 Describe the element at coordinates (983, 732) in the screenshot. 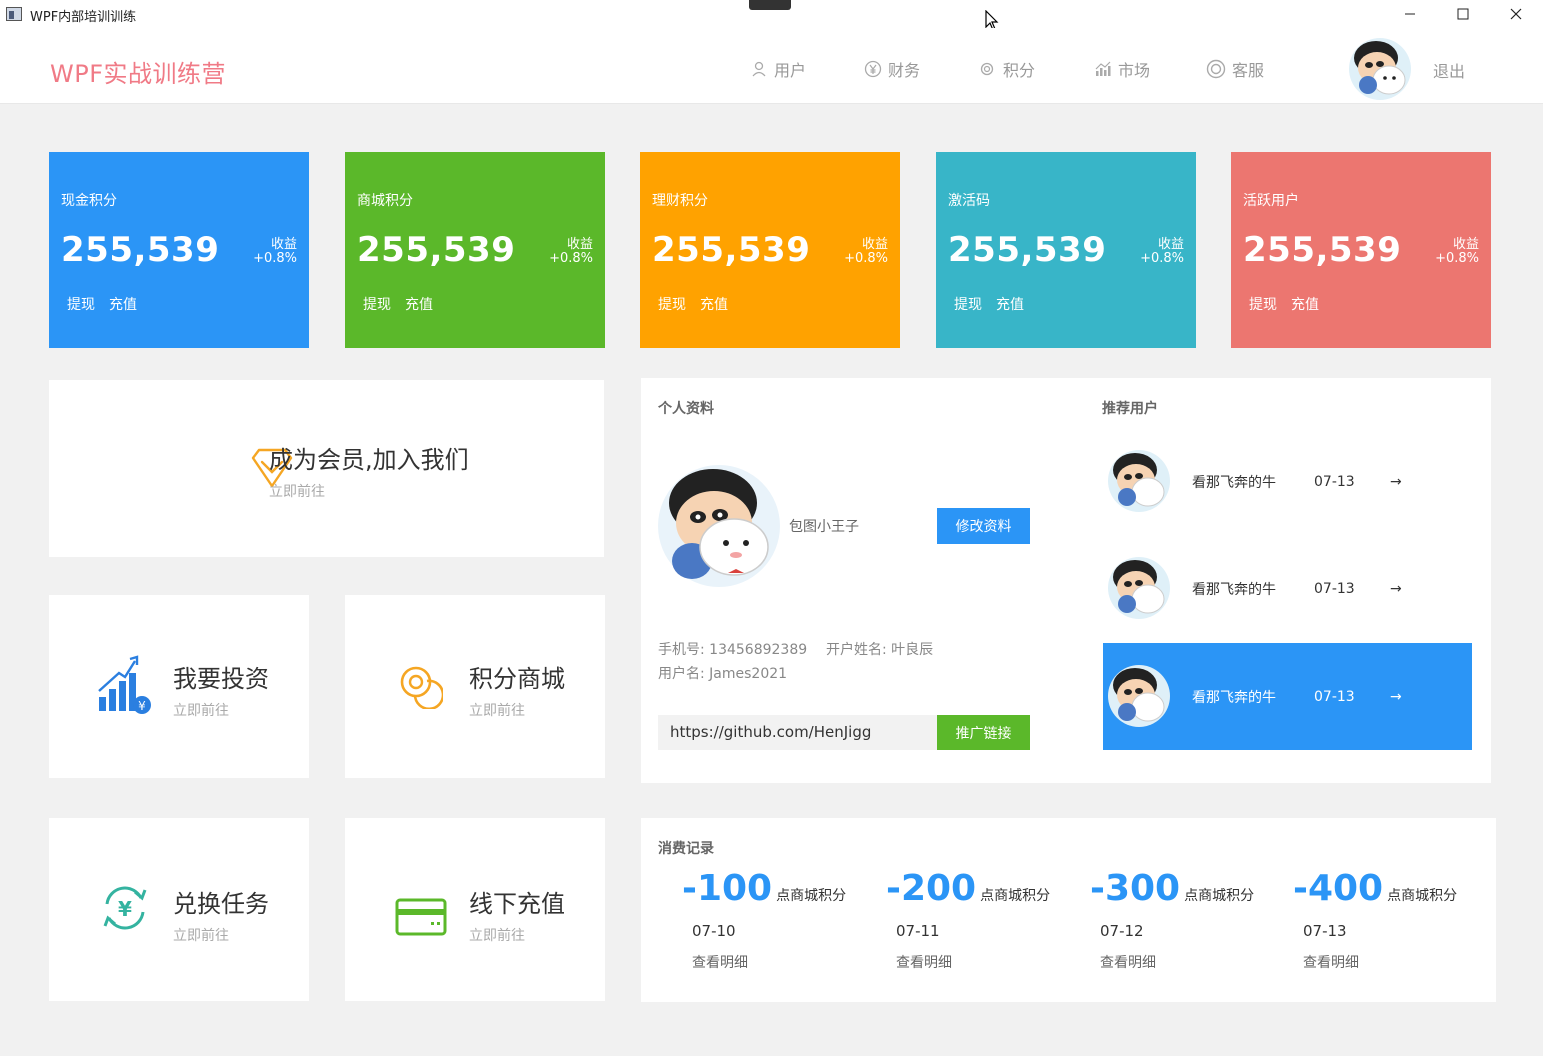

I see `promo-link-button: 推广链接` at that location.